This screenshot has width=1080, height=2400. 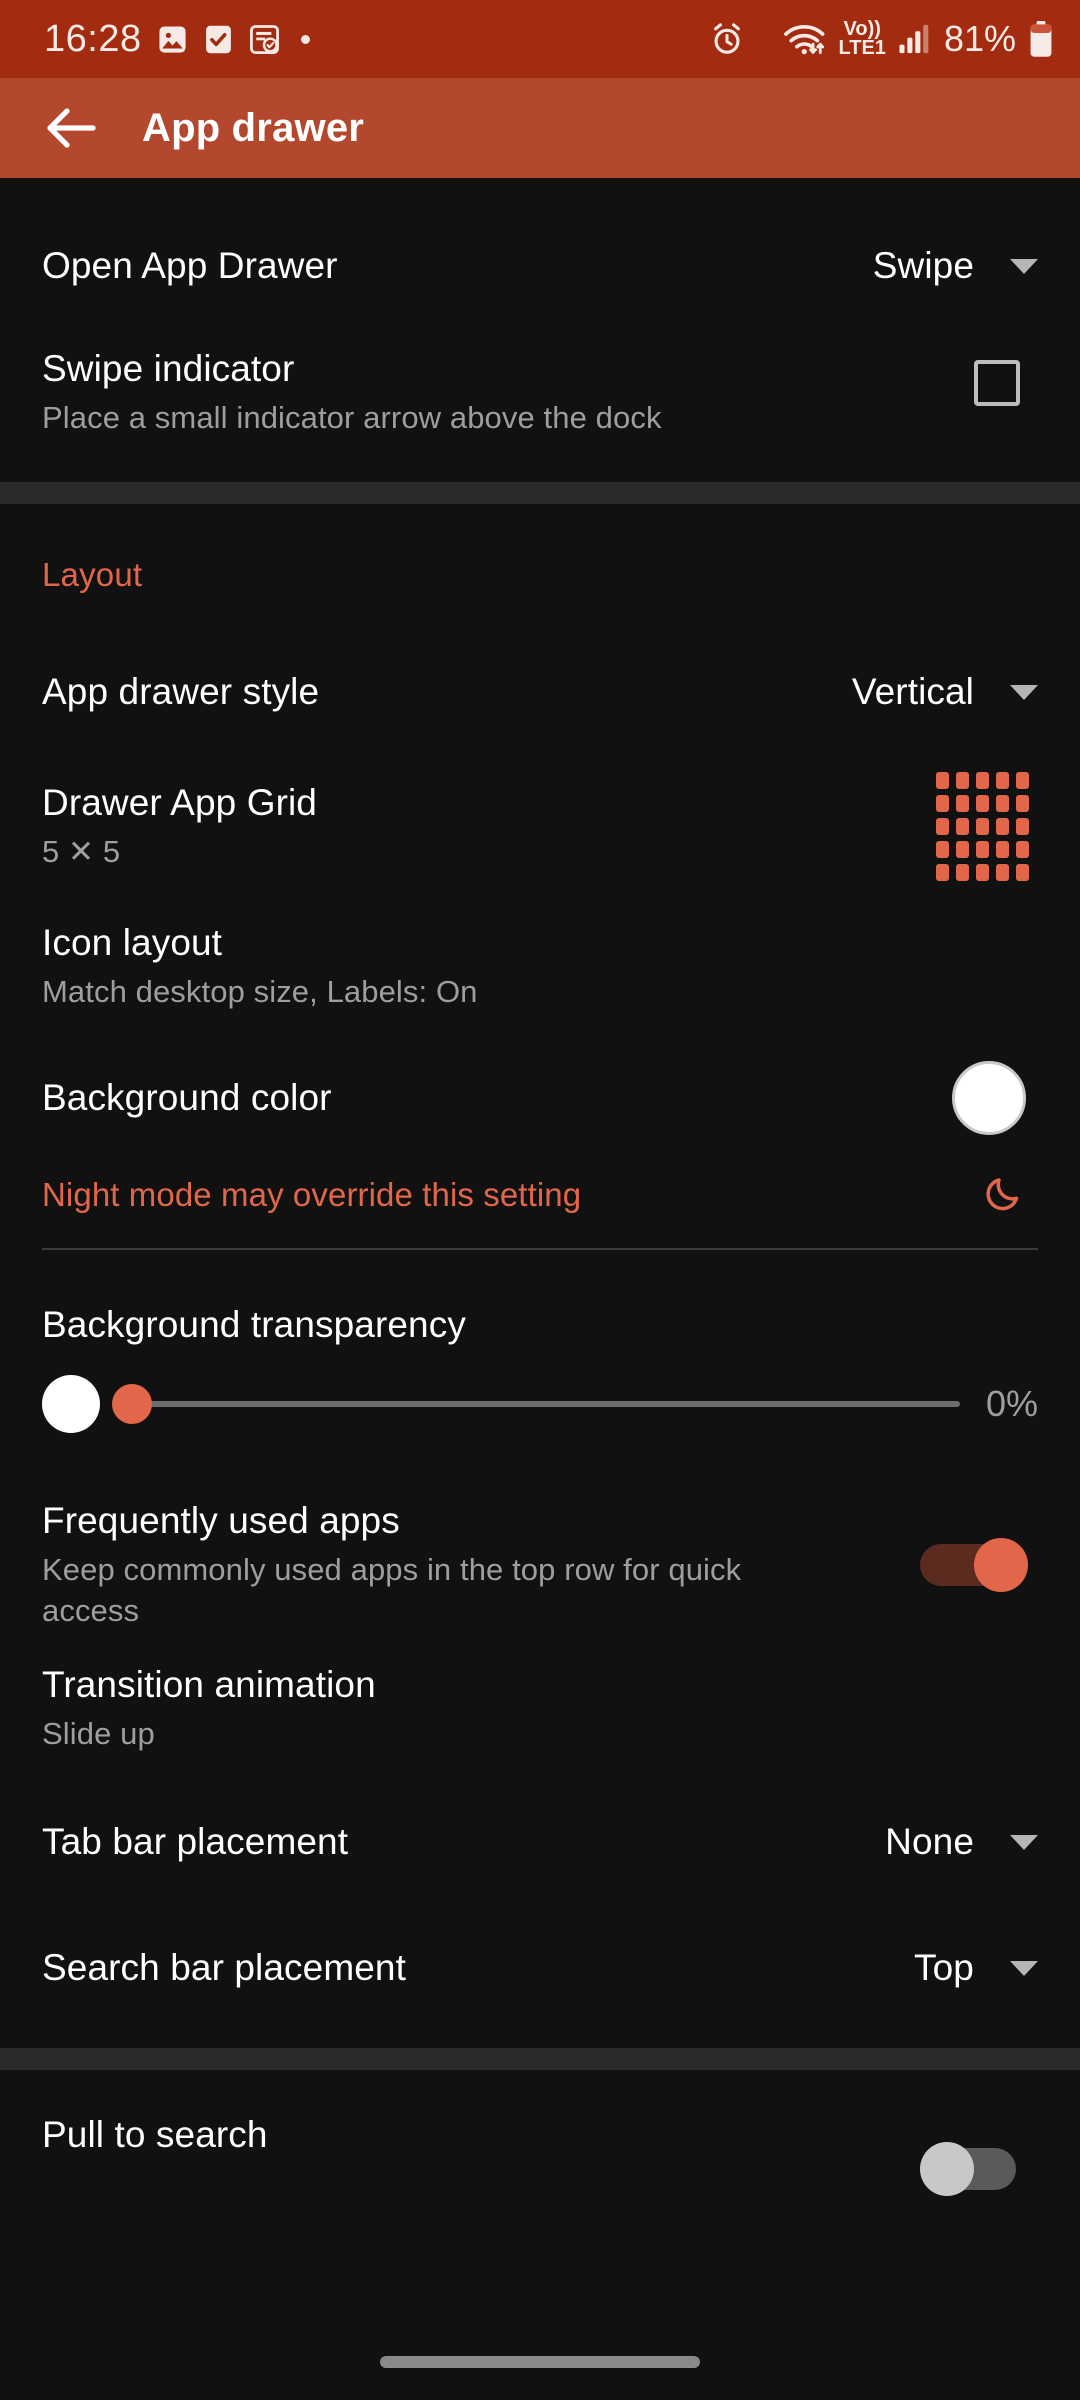 I want to click on setting-value: Vertical, so click(x=912, y=691).